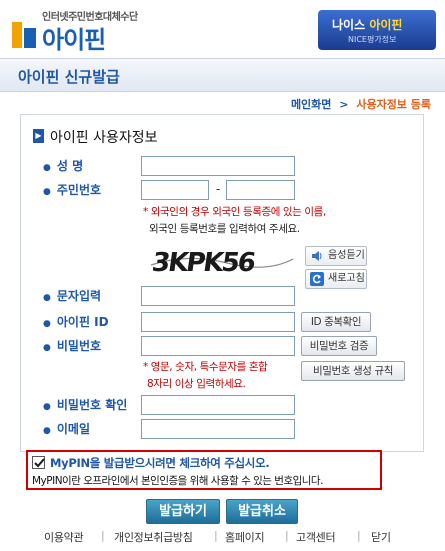 The width and height of the screenshot is (445, 551). Describe the element at coordinates (260, 190) in the screenshot. I see `rrn-back-input` at that location.